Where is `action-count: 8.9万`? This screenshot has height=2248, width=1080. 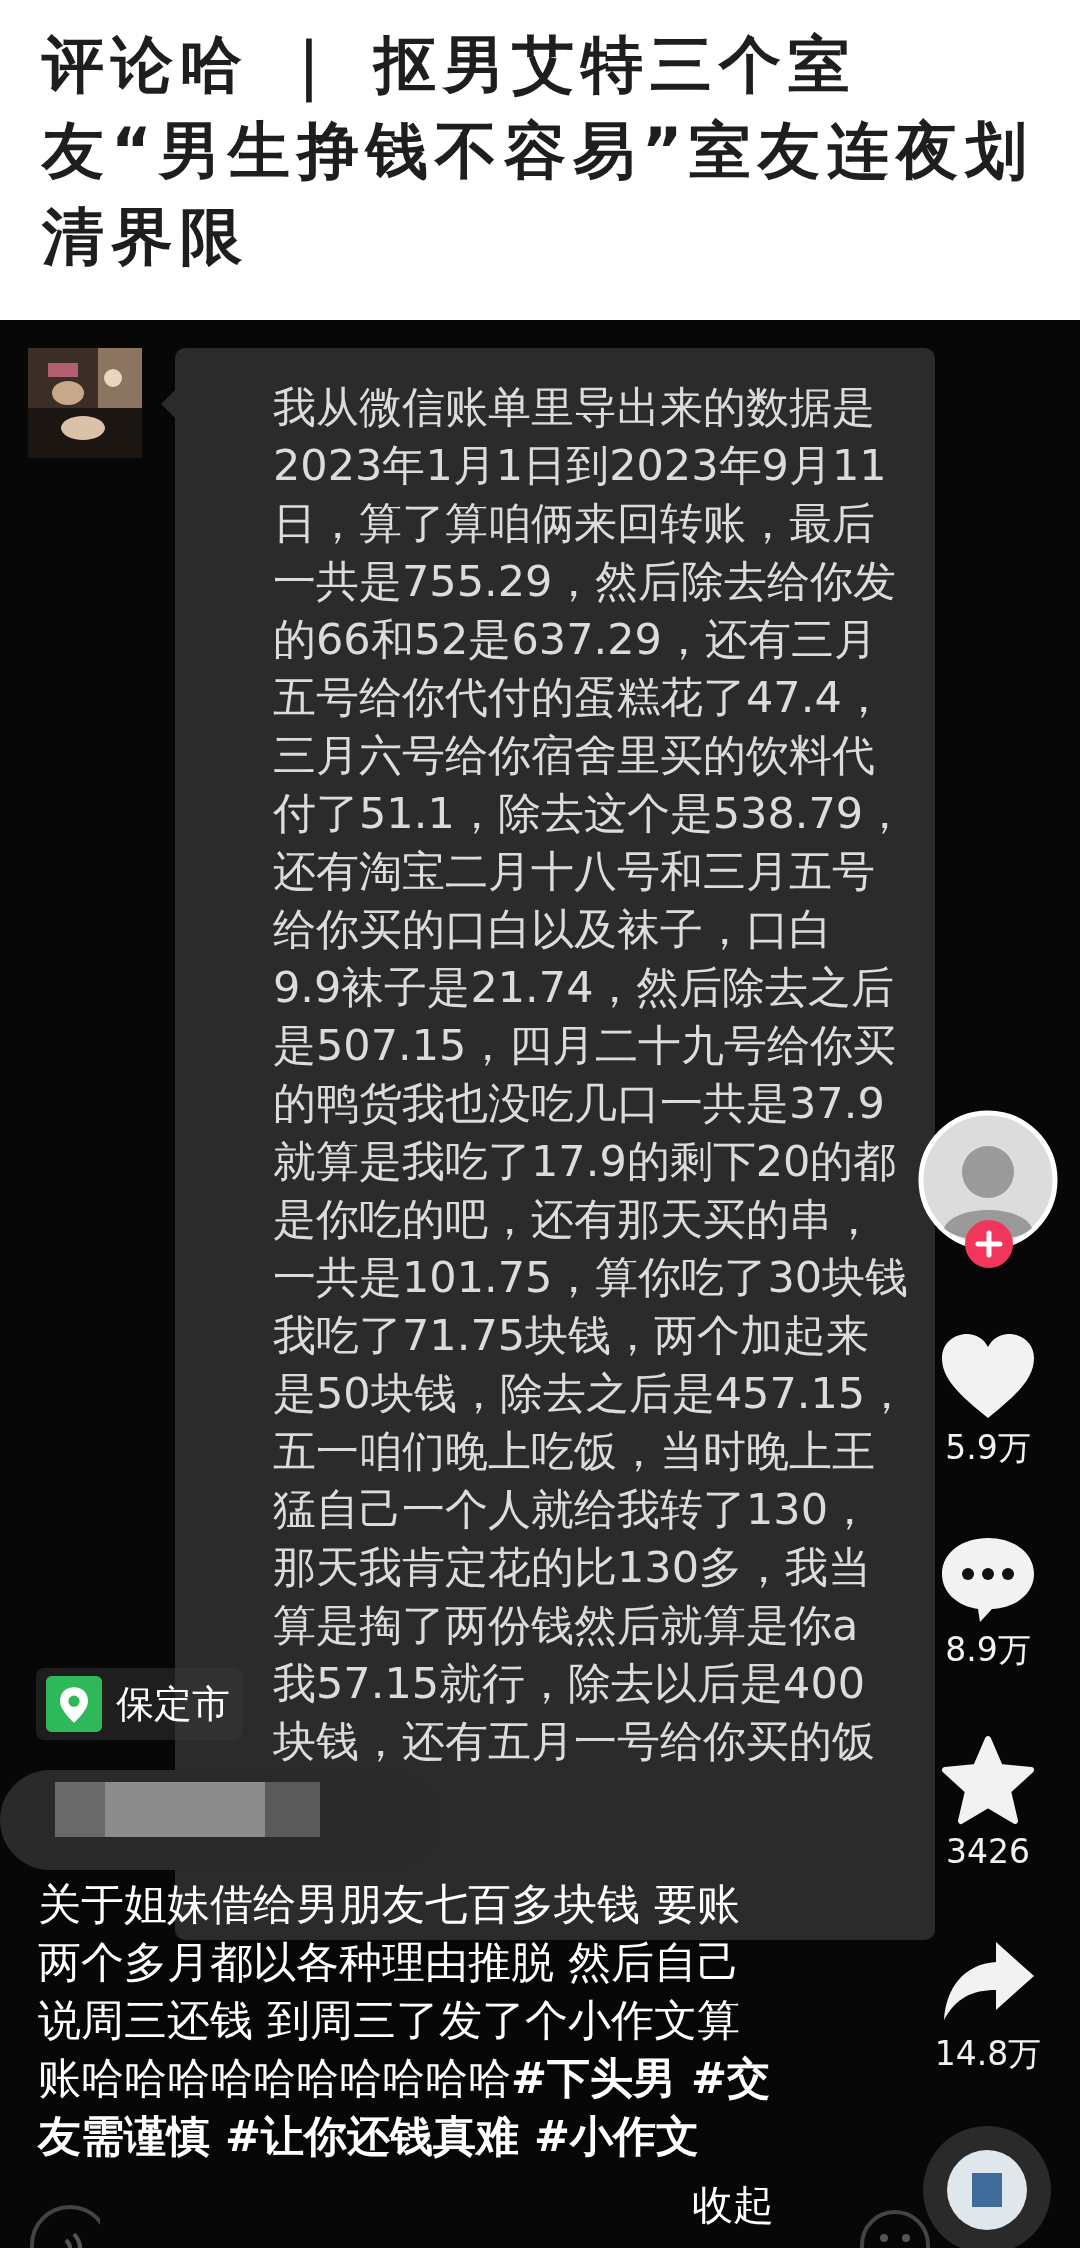
action-count: 8.9万 is located at coordinates (988, 1650).